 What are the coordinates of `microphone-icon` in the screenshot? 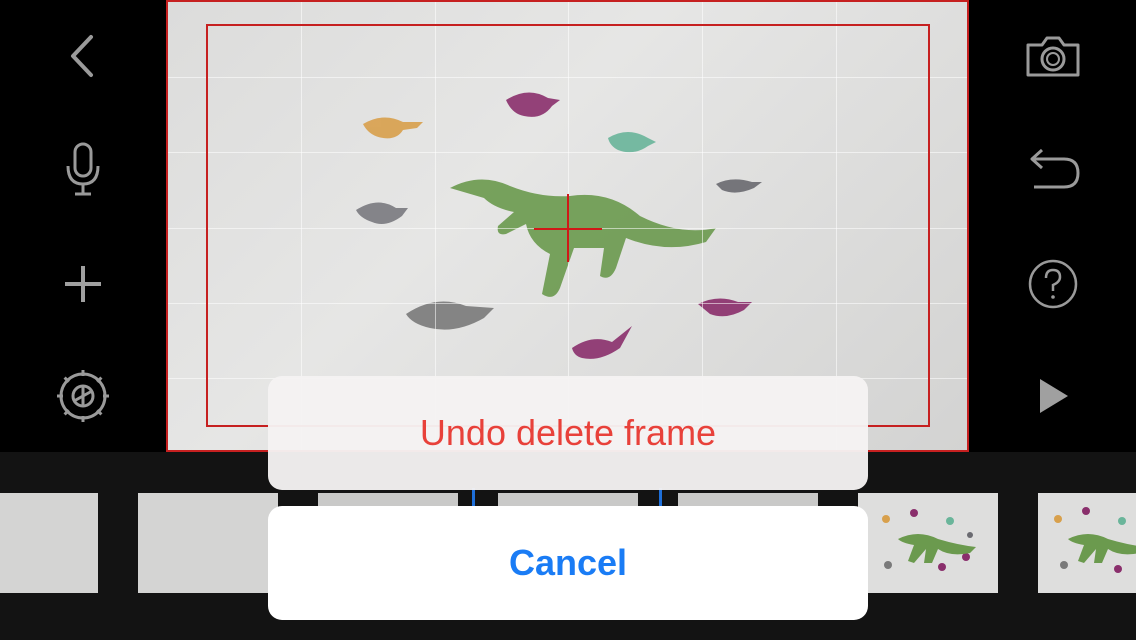 It's located at (83, 170).